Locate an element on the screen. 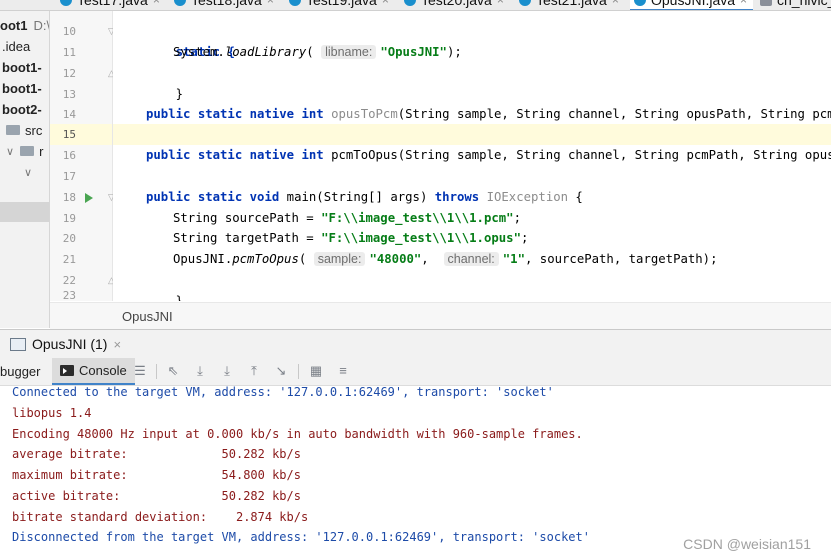  tab-label: Test19.java is located at coordinates (341, 4).